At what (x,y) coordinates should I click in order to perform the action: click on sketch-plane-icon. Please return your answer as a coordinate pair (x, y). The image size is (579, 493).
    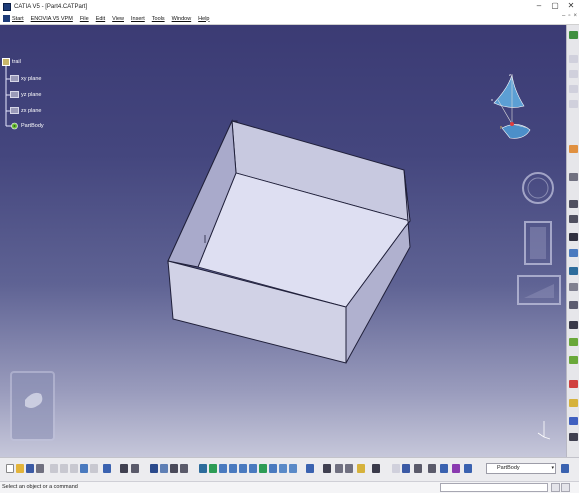
    Looking at the image, I should click on (339, 468).